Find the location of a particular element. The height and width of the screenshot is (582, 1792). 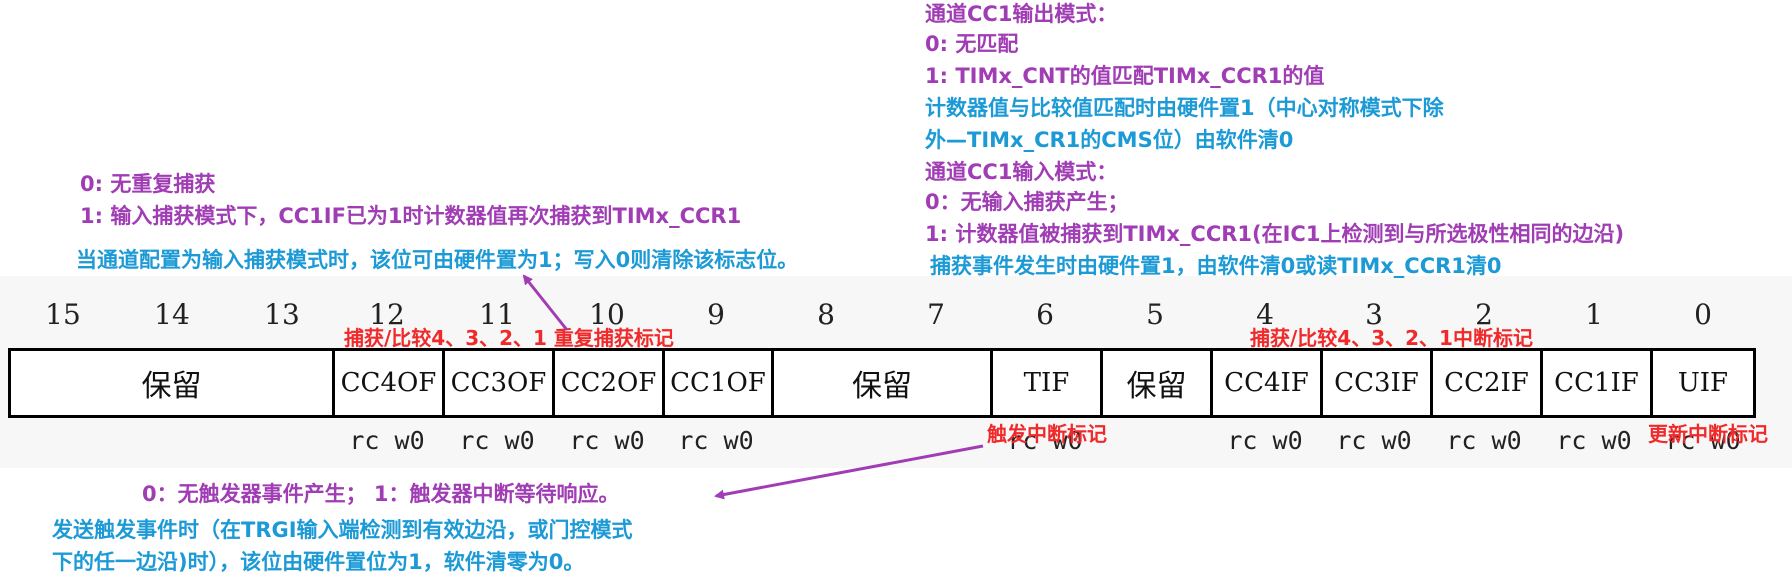

overcapture-arrow is located at coordinates (545, 302).